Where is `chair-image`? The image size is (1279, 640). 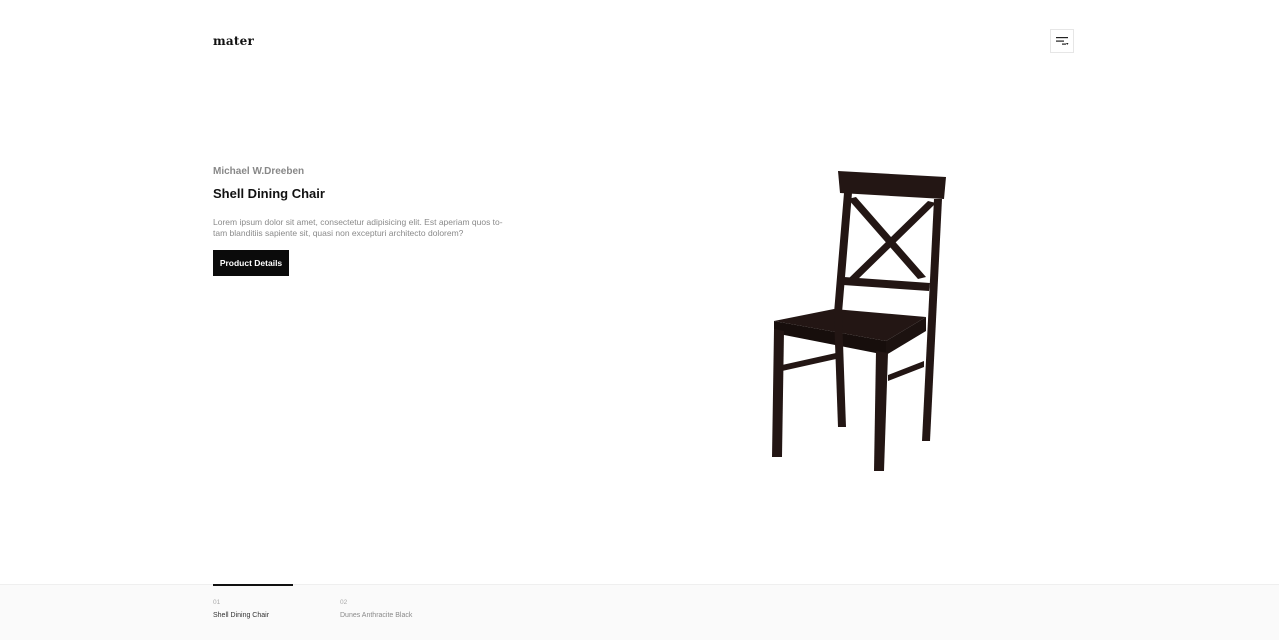 chair-image is located at coordinates (859, 321).